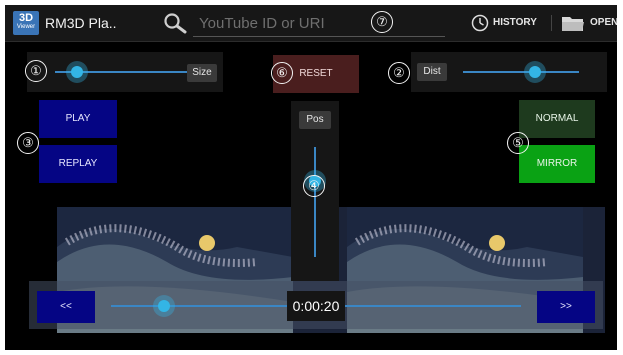  Describe the element at coordinates (399, 73) in the screenshot. I see `marker-2: ②` at that location.